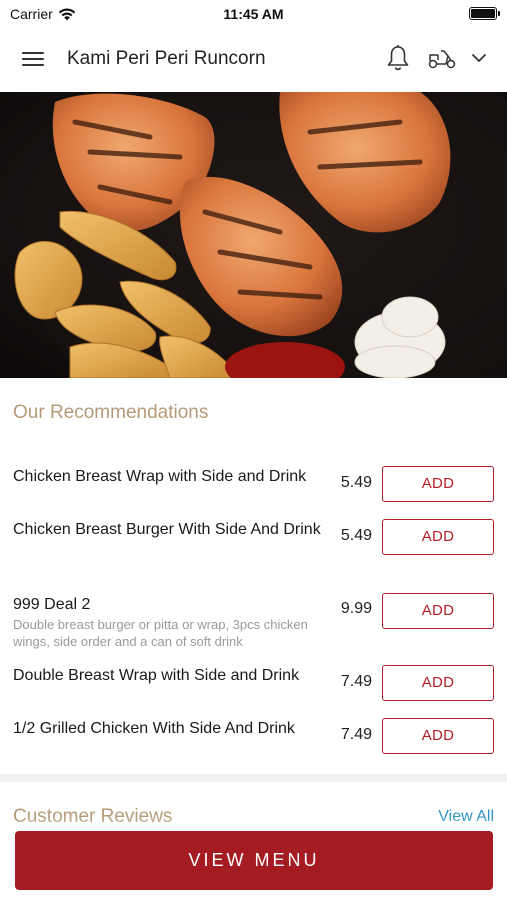 The width and height of the screenshot is (507, 900). Describe the element at coordinates (356, 608) in the screenshot. I see `item-price: 9.99` at that location.